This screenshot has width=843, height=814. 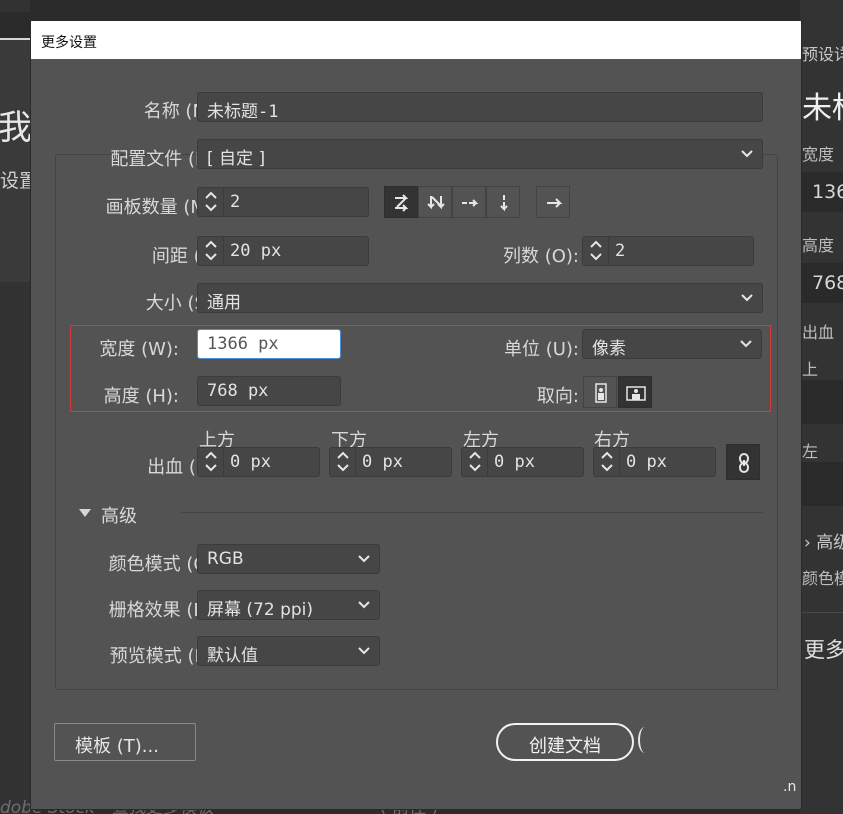 I want to click on bleed-left-stepper: 0 px, so click(x=522, y=462).